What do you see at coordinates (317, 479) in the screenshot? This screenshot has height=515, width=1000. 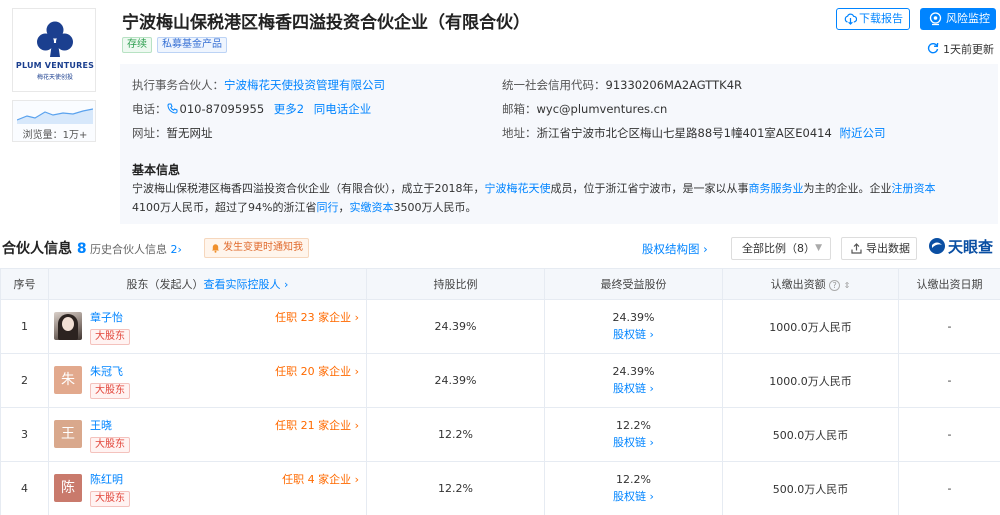 I see `roles-label: 任职 4 家企业` at bounding box center [317, 479].